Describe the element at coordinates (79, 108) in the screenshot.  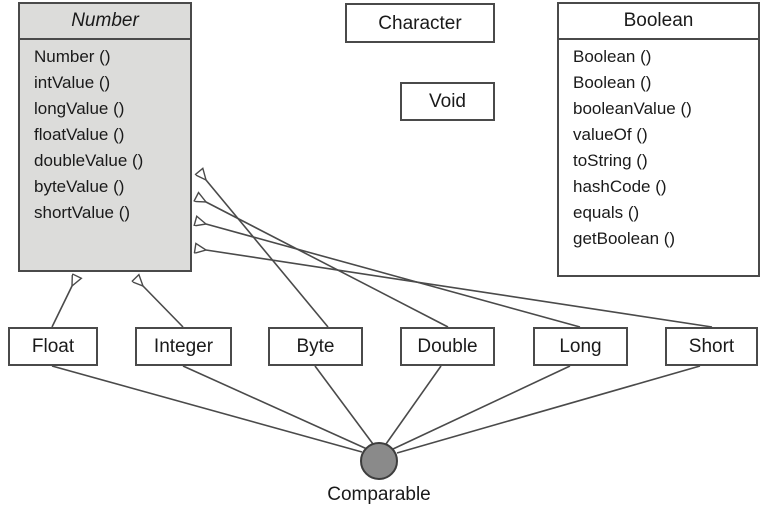
I see `member-item: longValue ()` at that location.